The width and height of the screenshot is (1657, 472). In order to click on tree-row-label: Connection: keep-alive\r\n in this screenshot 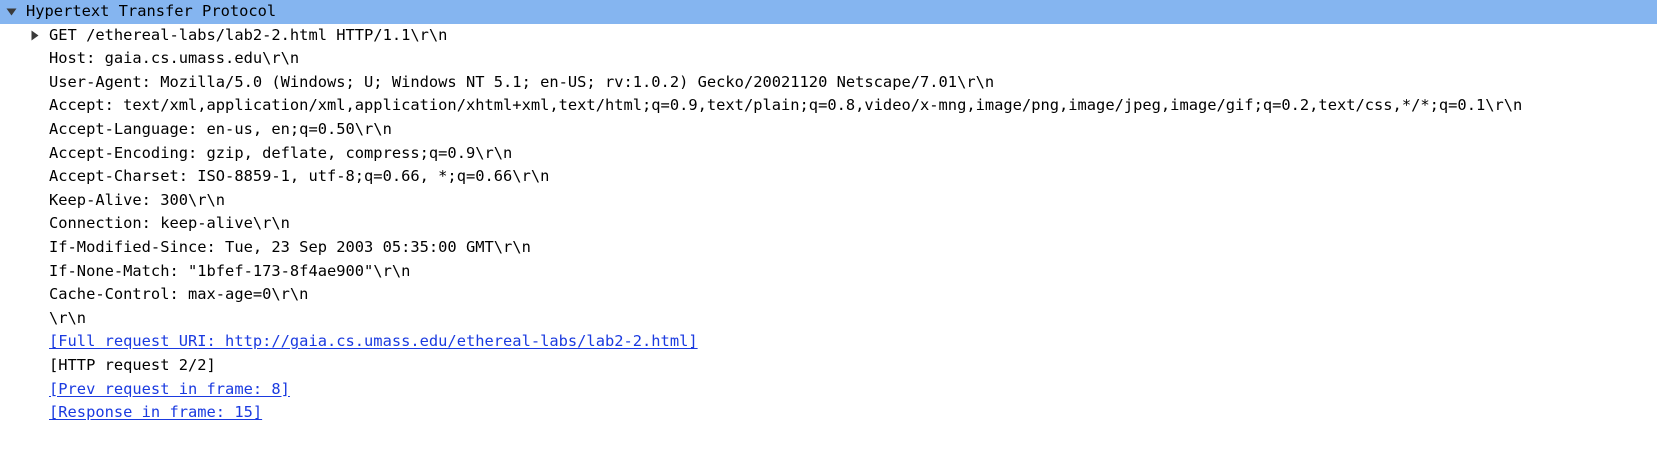, I will do `click(169, 223)`.